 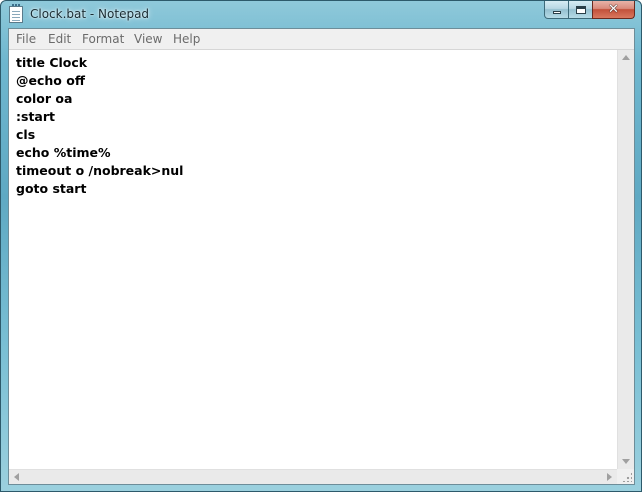 What do you see at coordinates (321, 14) in the screenshot?
I see `title-bar: Clock.bat - Notepad ✕` at bounding box center [321, 14].